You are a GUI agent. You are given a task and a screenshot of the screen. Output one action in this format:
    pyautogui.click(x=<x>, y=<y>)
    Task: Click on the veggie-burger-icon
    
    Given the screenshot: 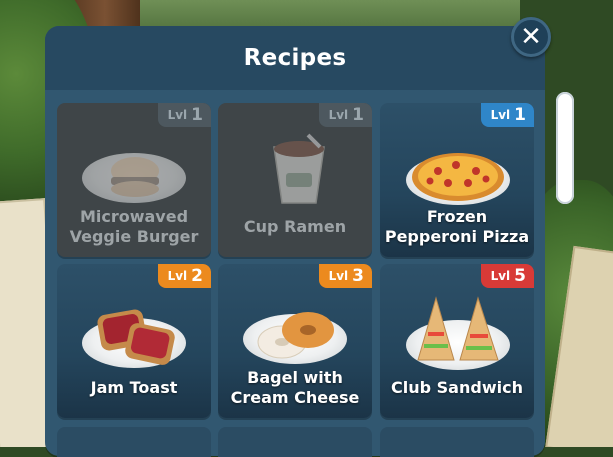 What is the action you would take?
    pyautogui.click(x=135, y=177)
    